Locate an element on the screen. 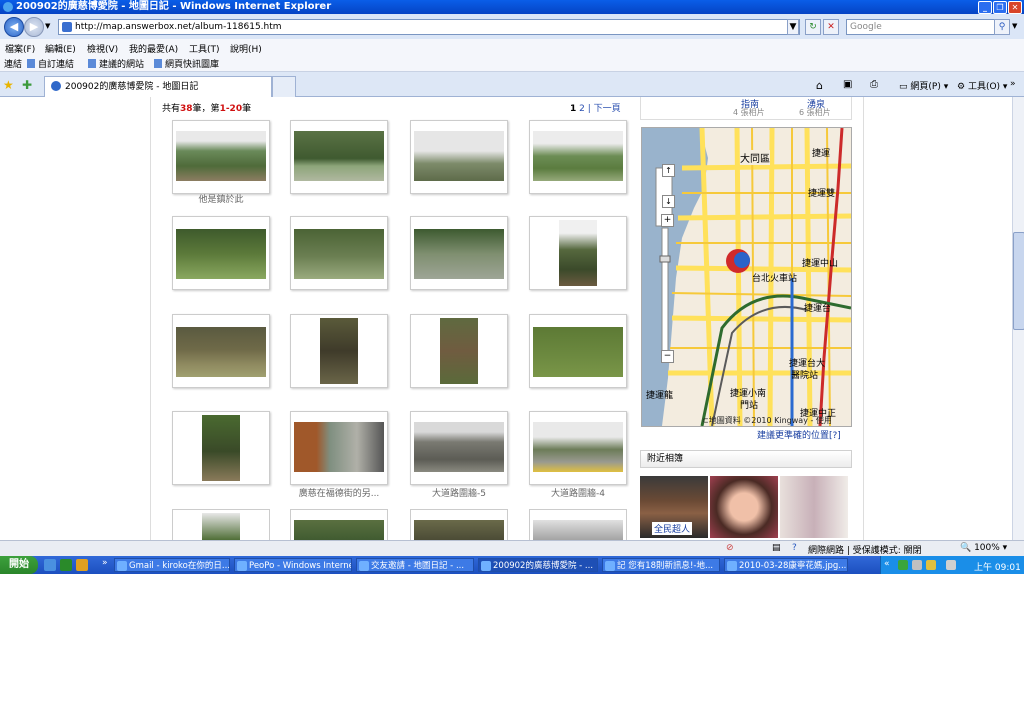  tools-menu-button: ⚙ 工具(O) ▾ is located at coordinates (982, 85).